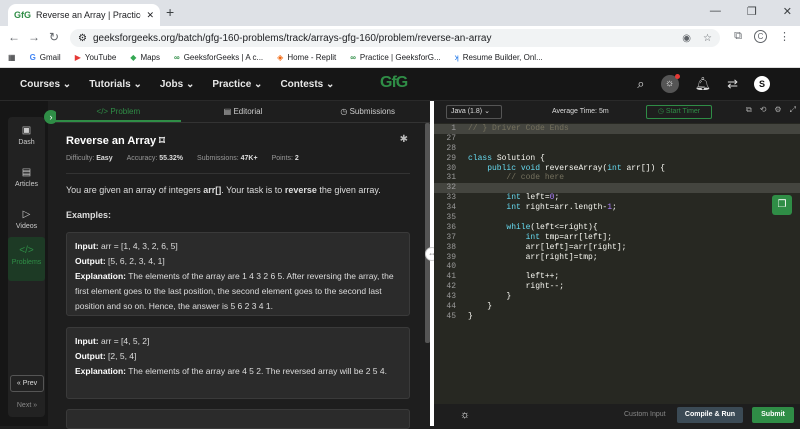  What do you see at coordinates (710, 415) in the screenshot?
I see `compile-run-button: Compile & Run` at bounding box center [710, 415].